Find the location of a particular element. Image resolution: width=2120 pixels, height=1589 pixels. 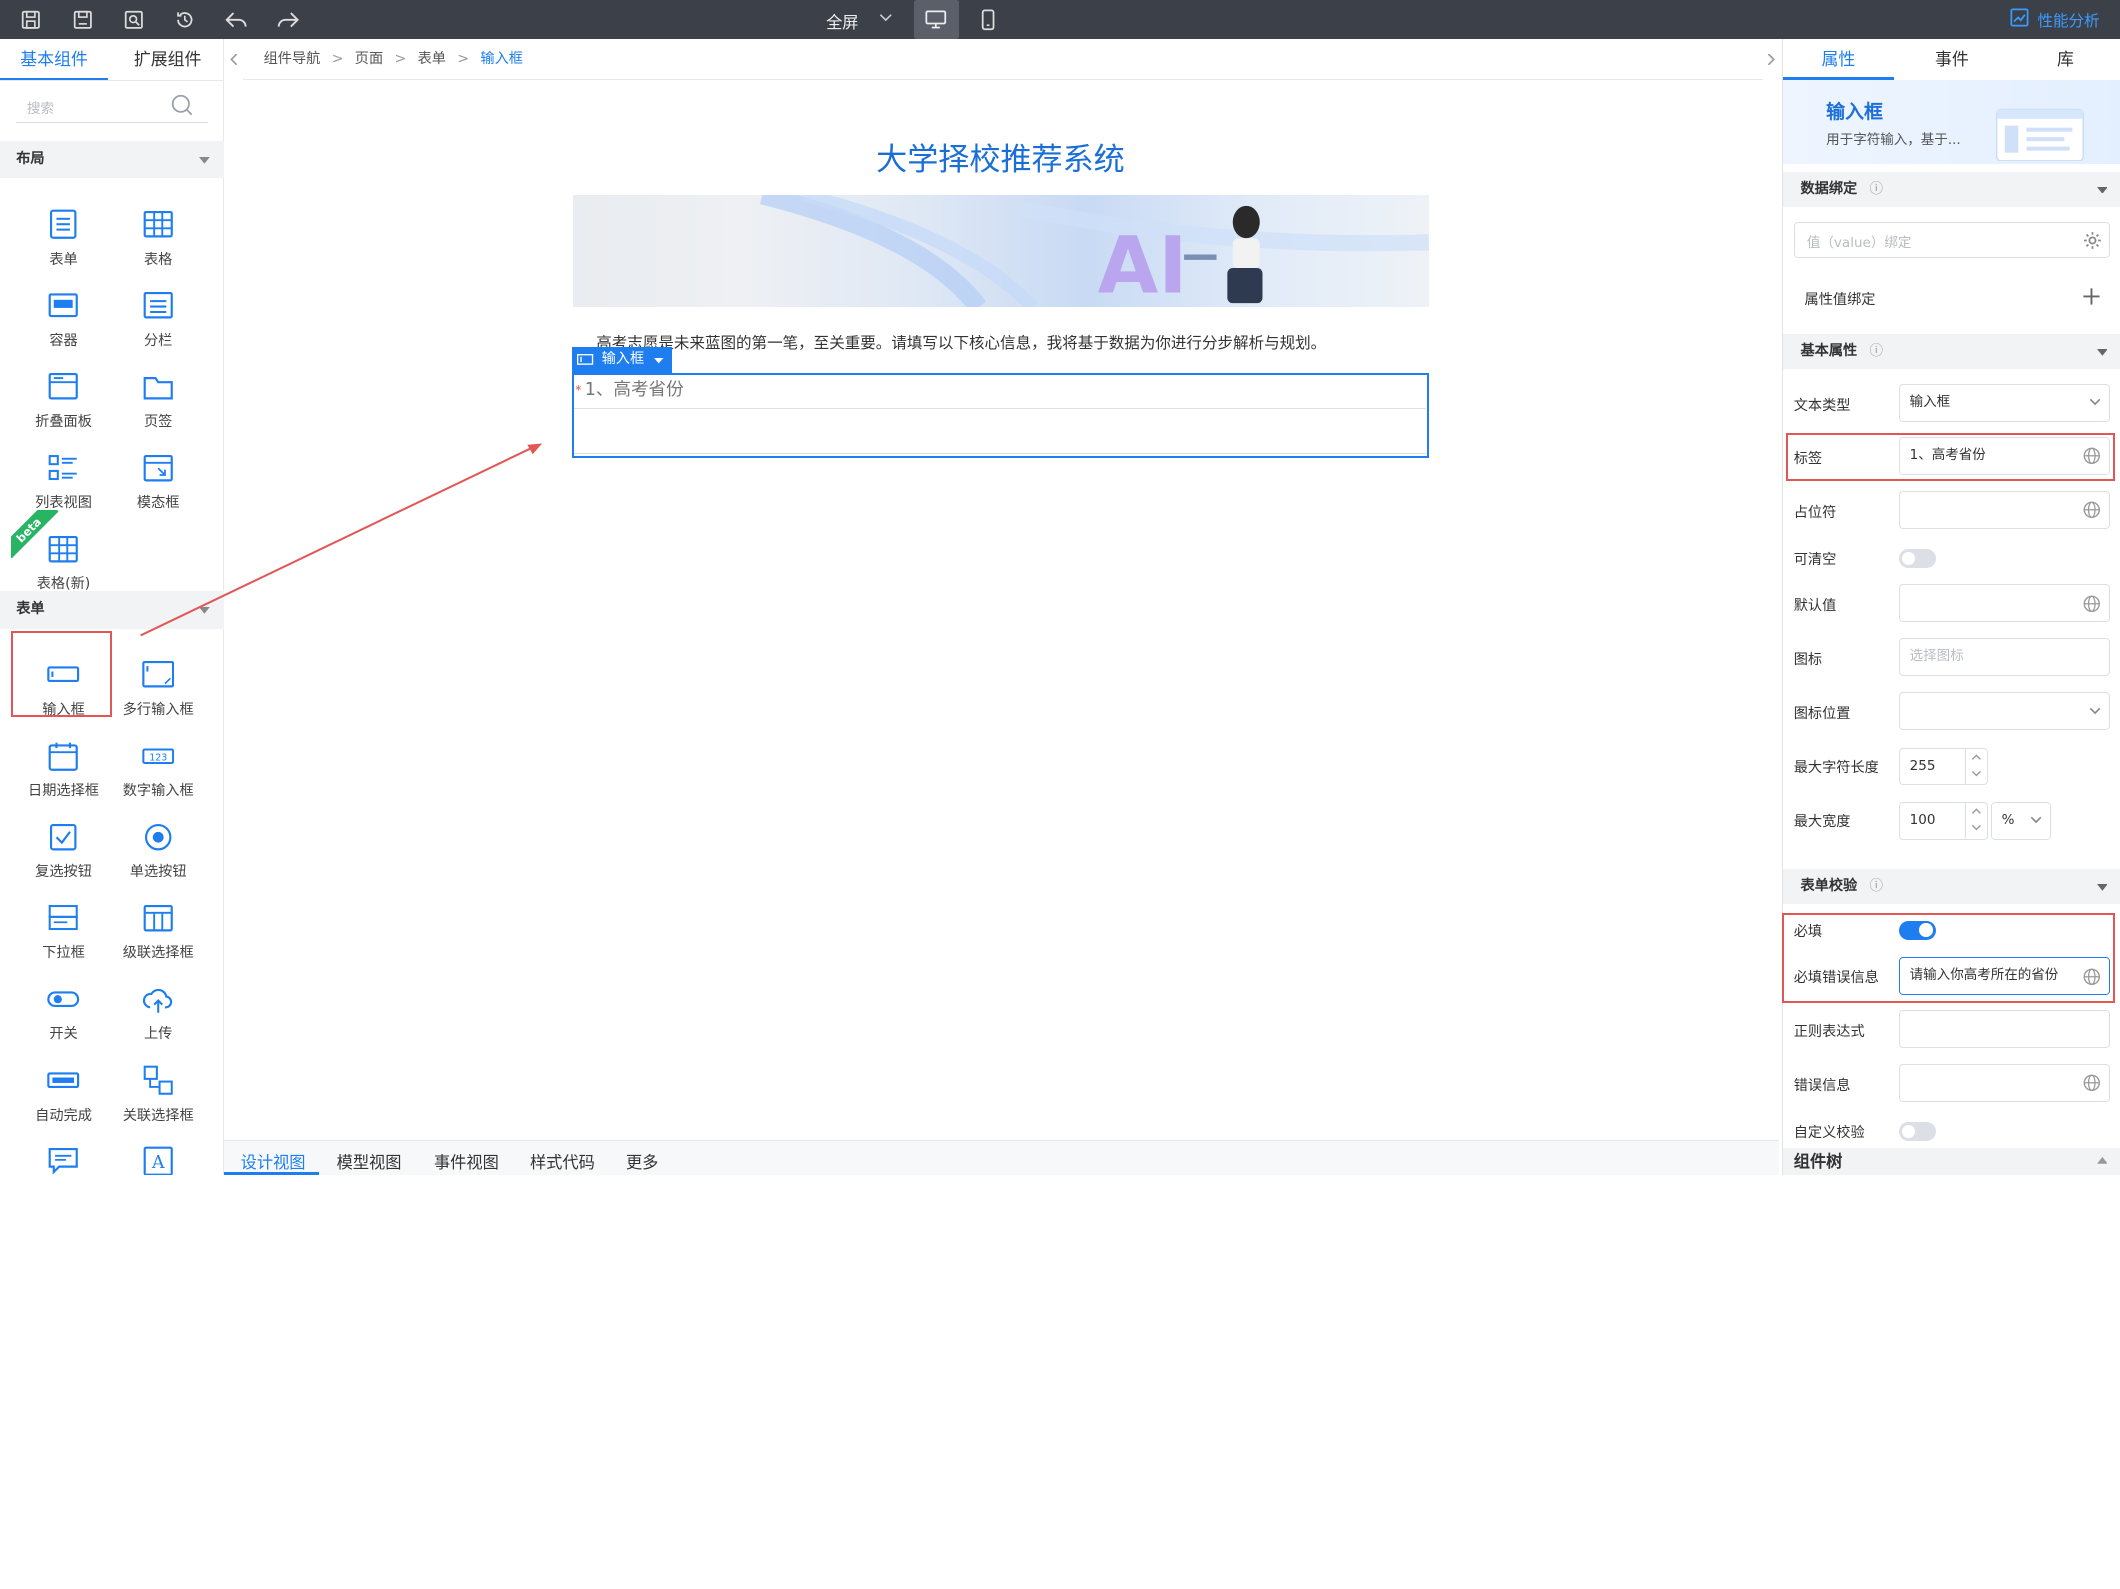

error-msg-input is located at coordinates (2005, 1083).